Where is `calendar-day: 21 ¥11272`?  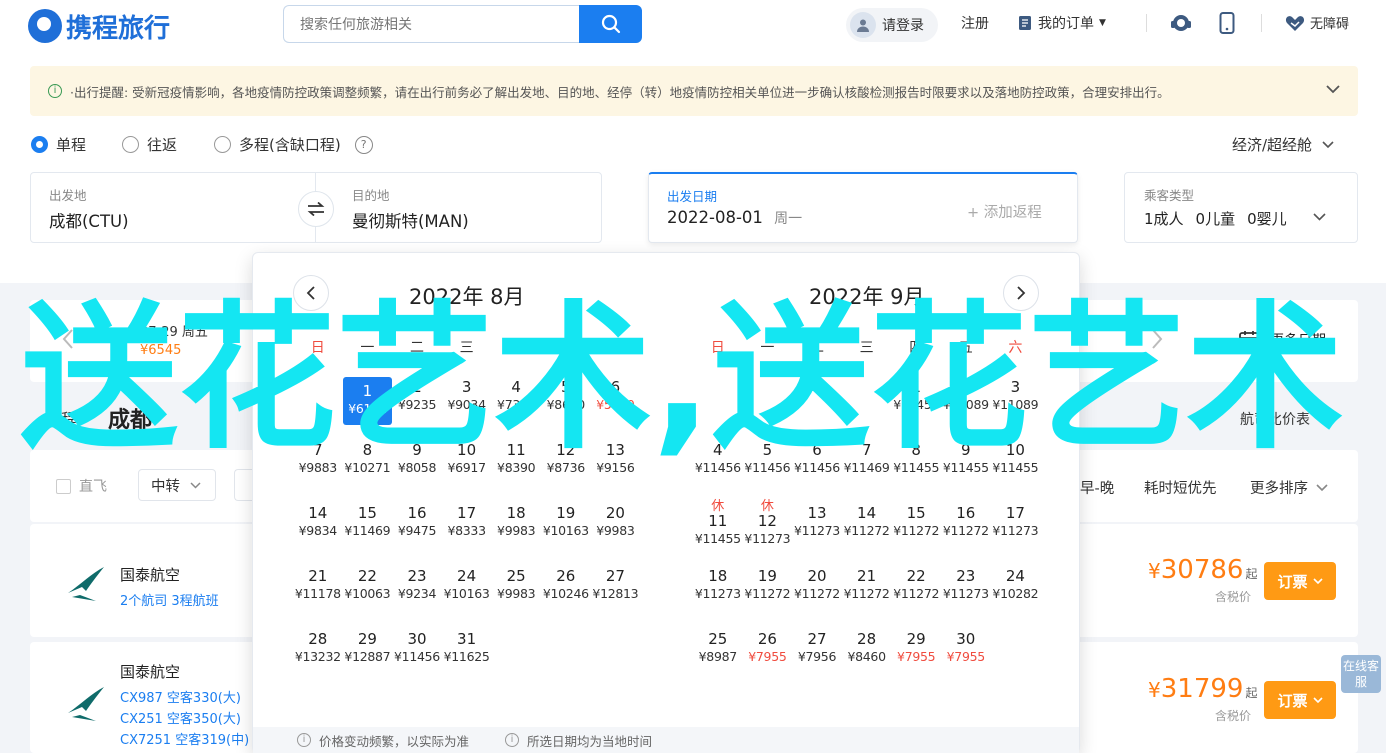 calendar-day: 21 ¥11272 is located at coordinates (867, 586).